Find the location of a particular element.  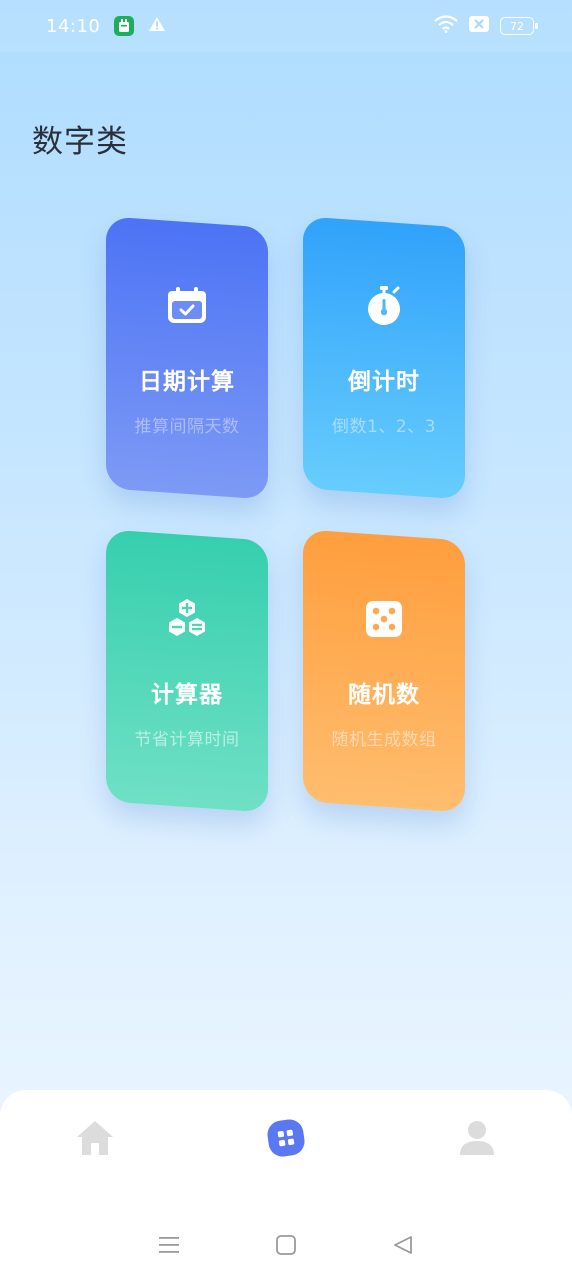

back-triangle-icon is located at coordinates (403, 1245).